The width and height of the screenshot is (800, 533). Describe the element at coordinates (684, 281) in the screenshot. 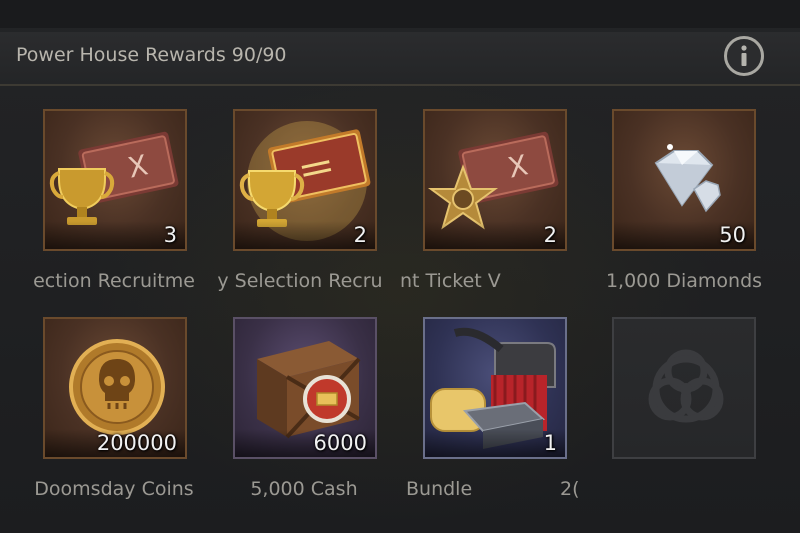

I see `reward-label: 1,000 Diamonds` at that location.